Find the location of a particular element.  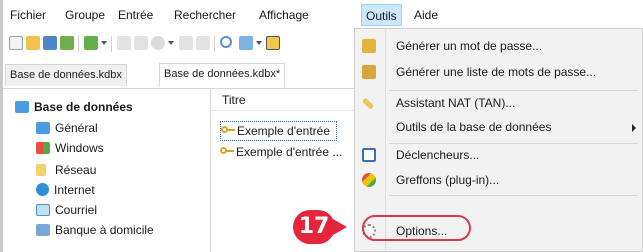

tree-root-database: Base de données is located at coordinates (74, 107).